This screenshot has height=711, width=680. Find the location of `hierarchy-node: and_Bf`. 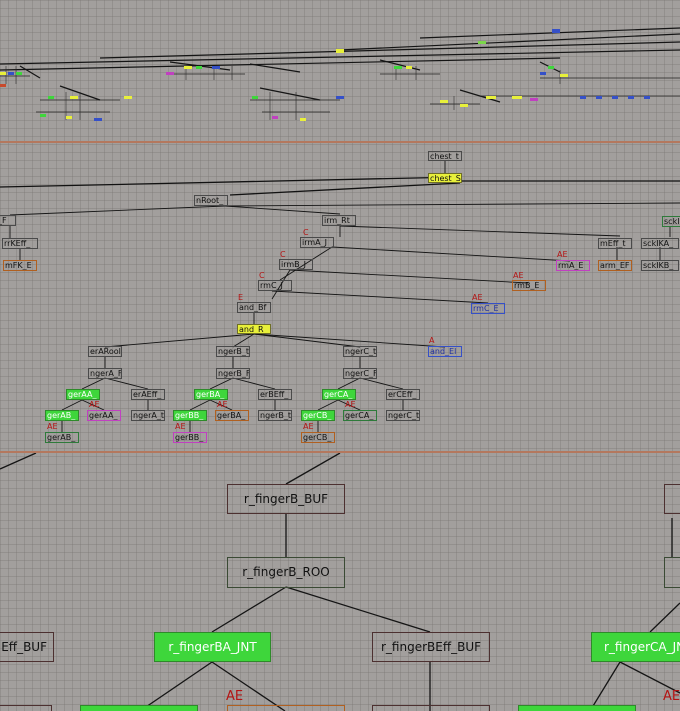

hierarchy-node: and_Bf is located at coordinates (254, 307).